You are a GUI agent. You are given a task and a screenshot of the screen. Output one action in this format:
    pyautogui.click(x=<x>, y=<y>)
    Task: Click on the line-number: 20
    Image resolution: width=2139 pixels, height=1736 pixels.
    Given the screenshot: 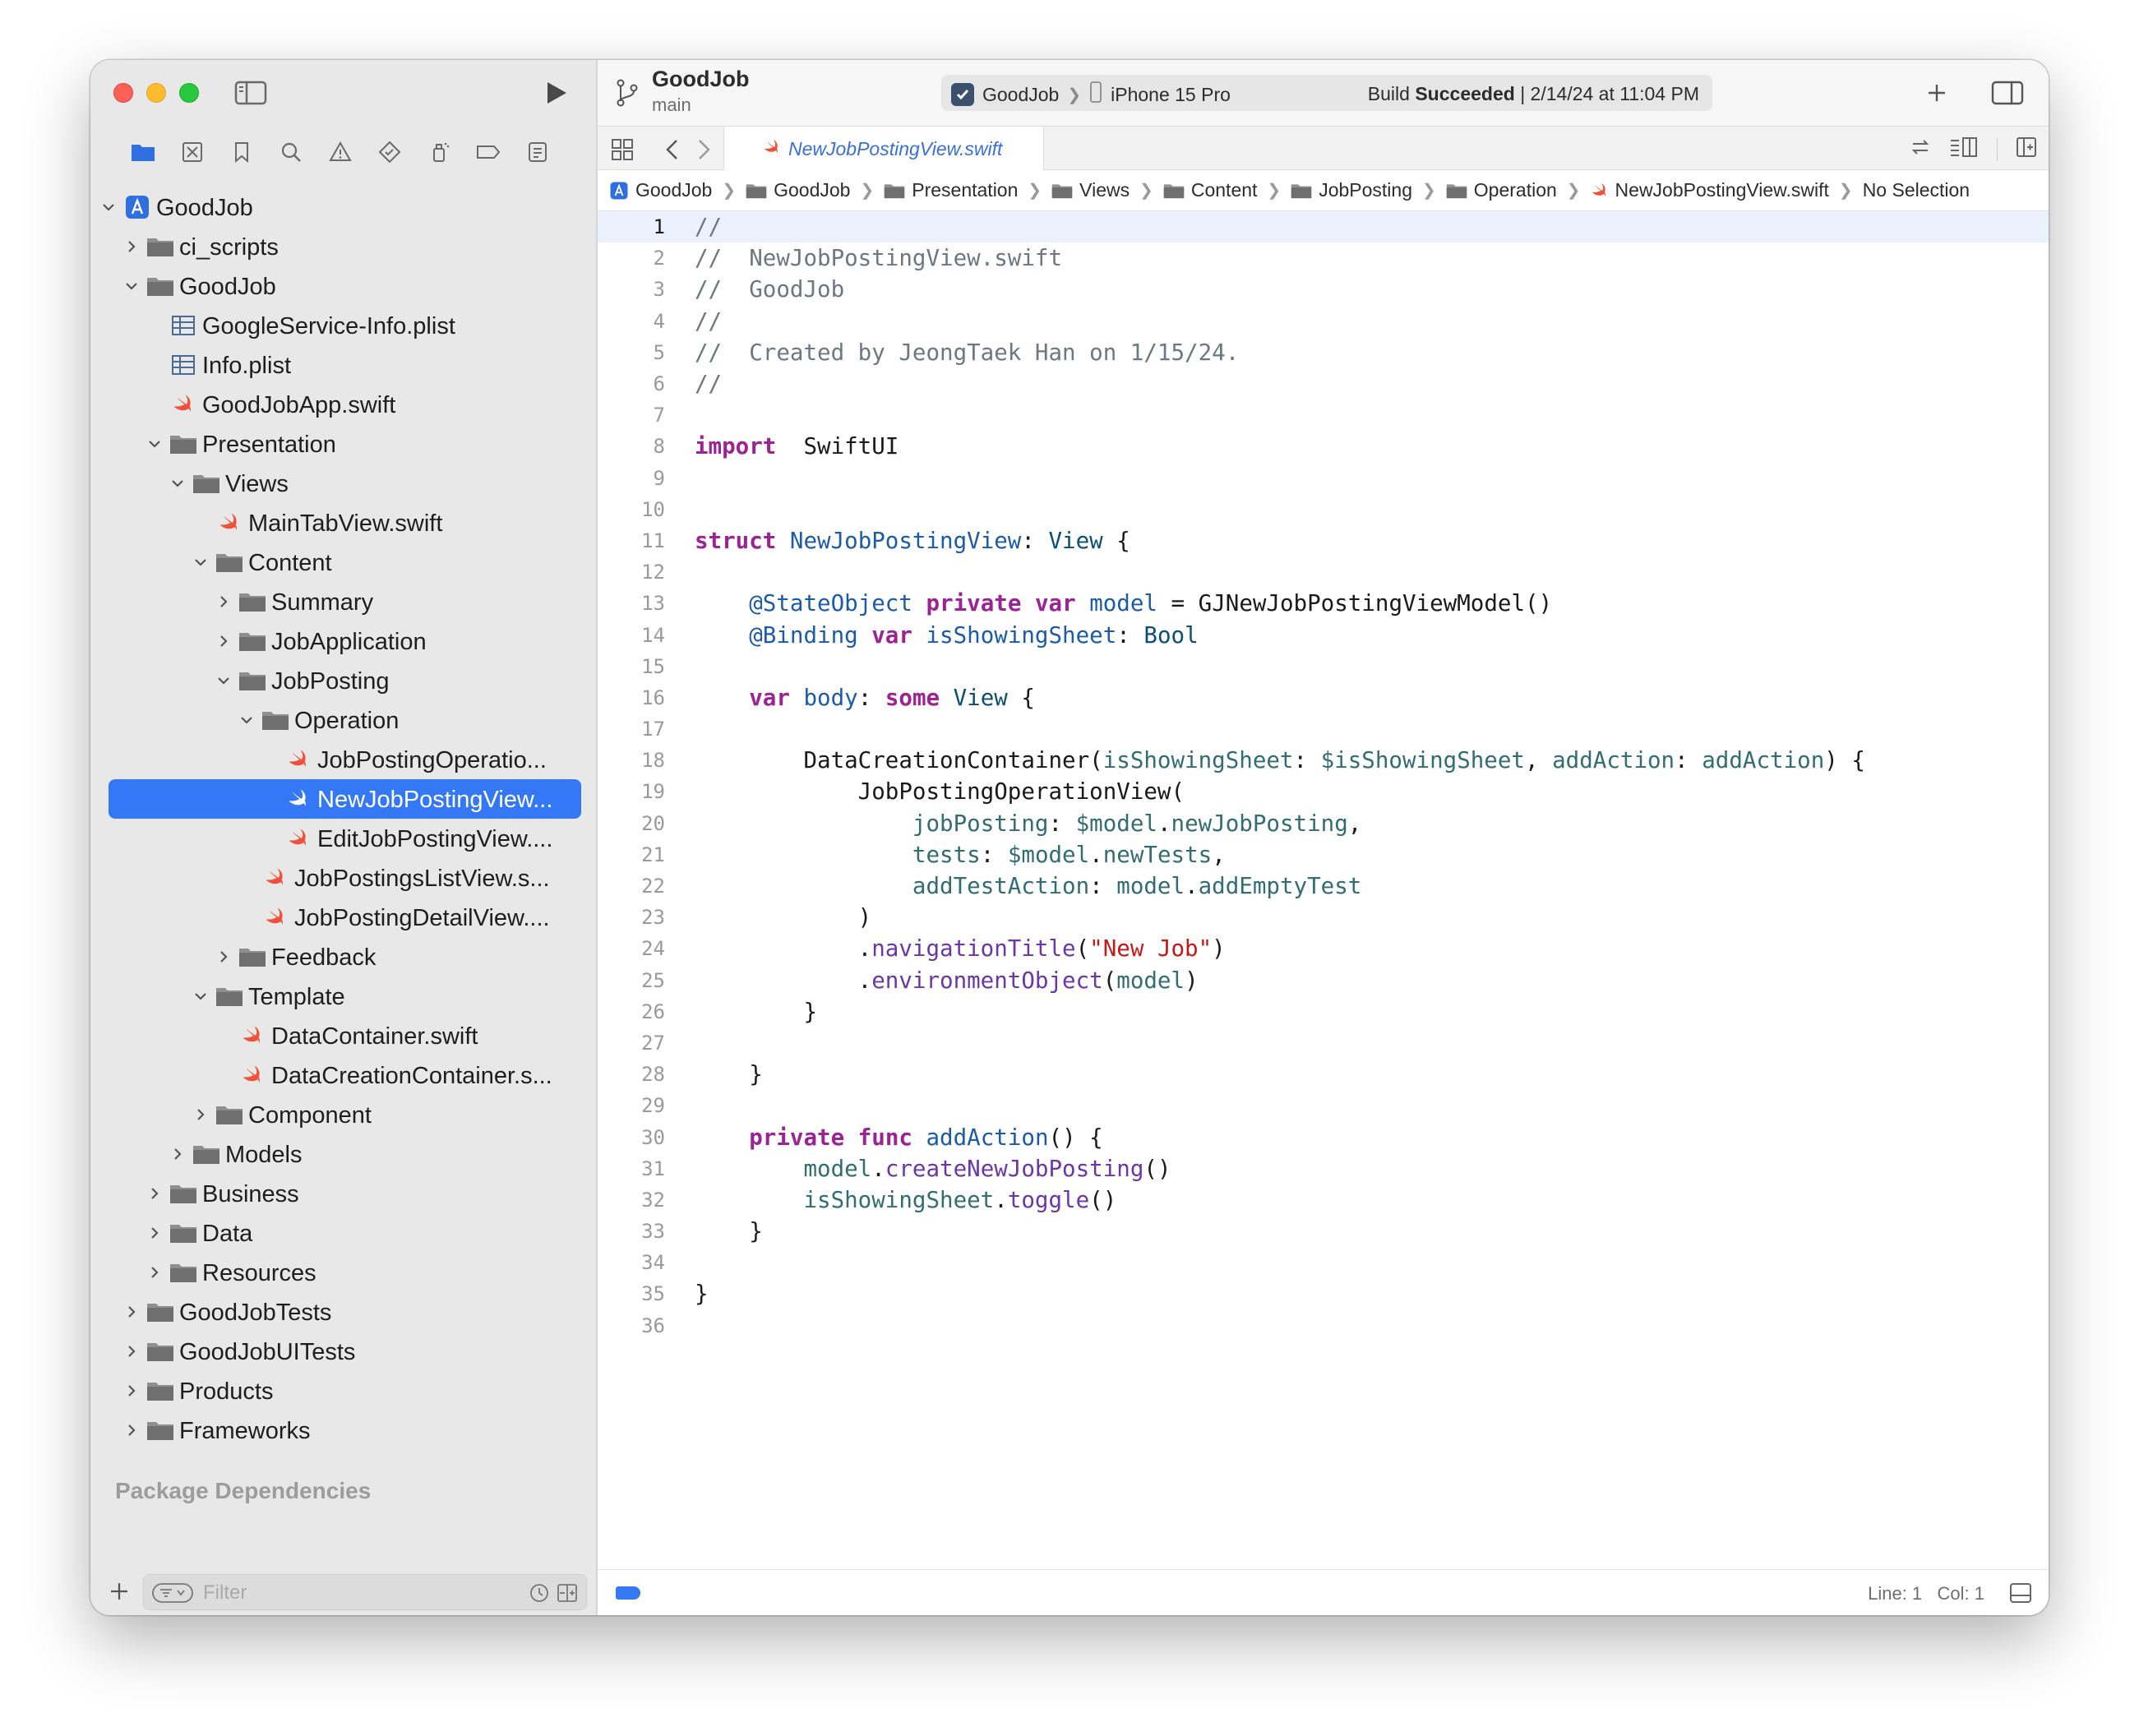 What is the action you would take?
    pyautogui.click(x=631, y=824)
    